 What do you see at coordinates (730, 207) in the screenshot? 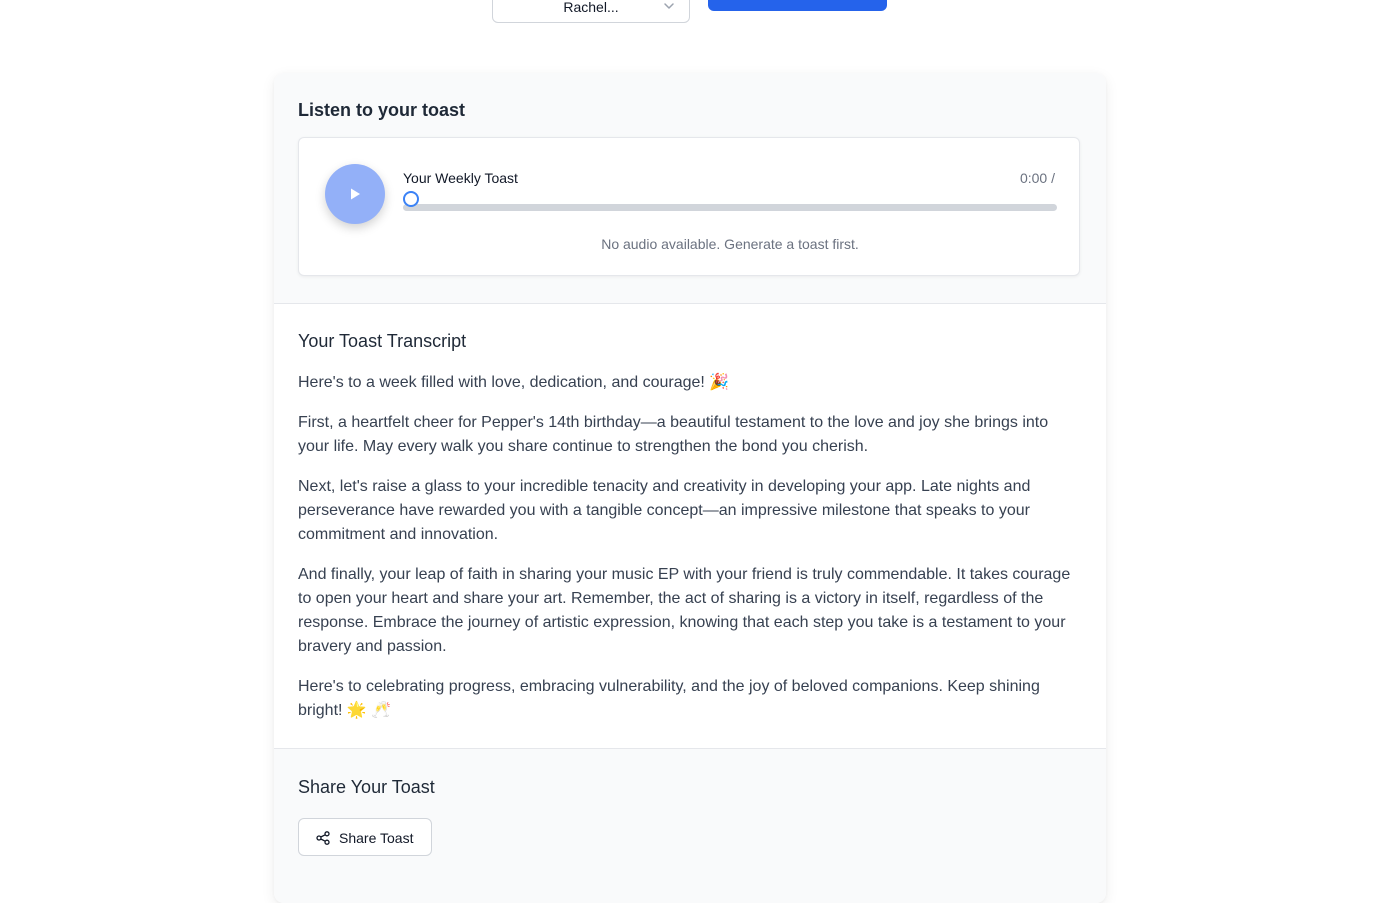
I see `progress-track` at bounding box center [730, 207].